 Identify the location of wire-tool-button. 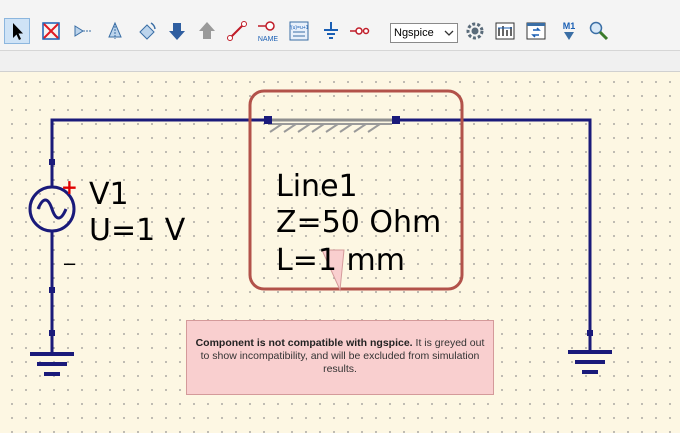
(237, 31).